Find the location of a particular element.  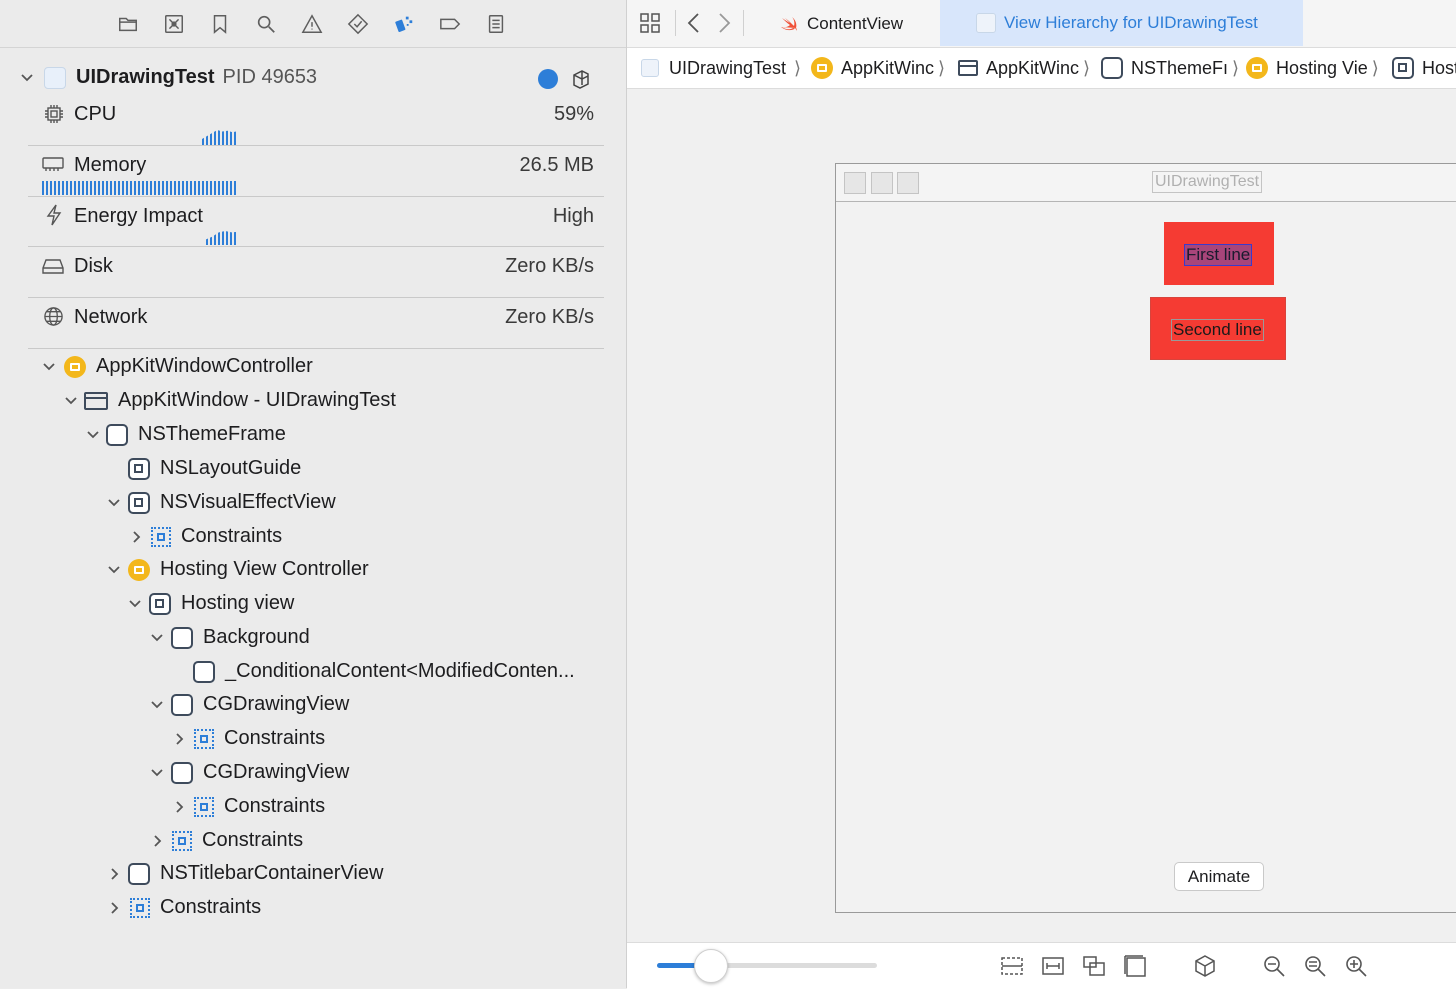

spacing-slider-thumb is located at coordinates (711, 966).